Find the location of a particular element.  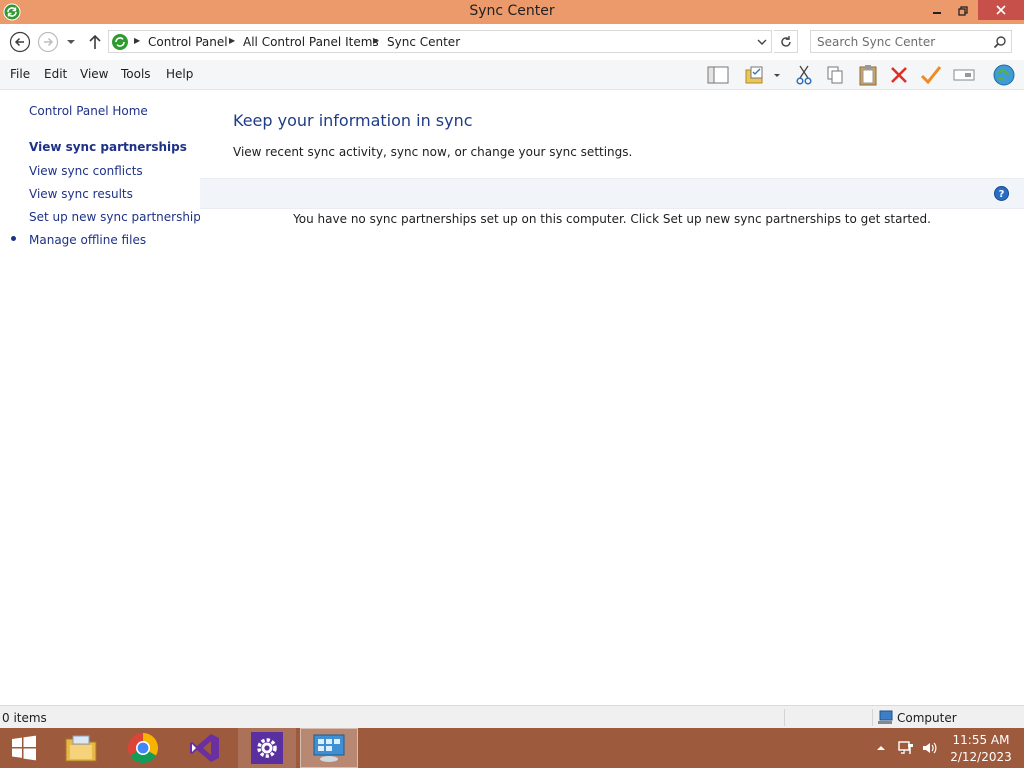

address-history-button is located at coordinates (762, 42).